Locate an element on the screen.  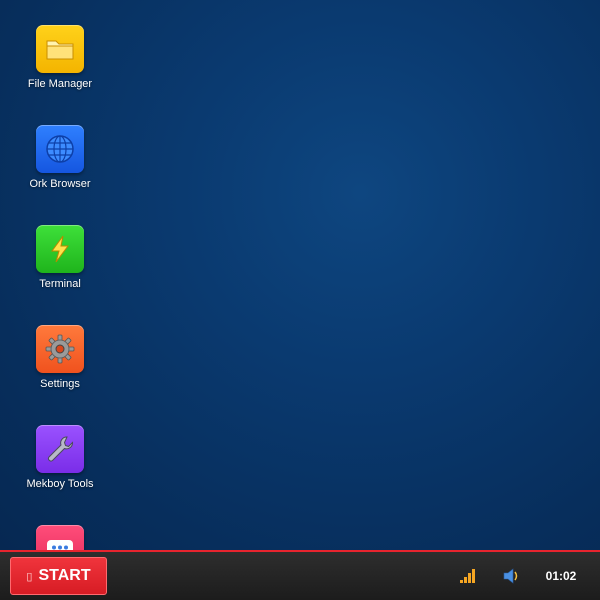
desktop-icon-mekboy-tools: Mekboy Tools is located at coordinates (60, 470).